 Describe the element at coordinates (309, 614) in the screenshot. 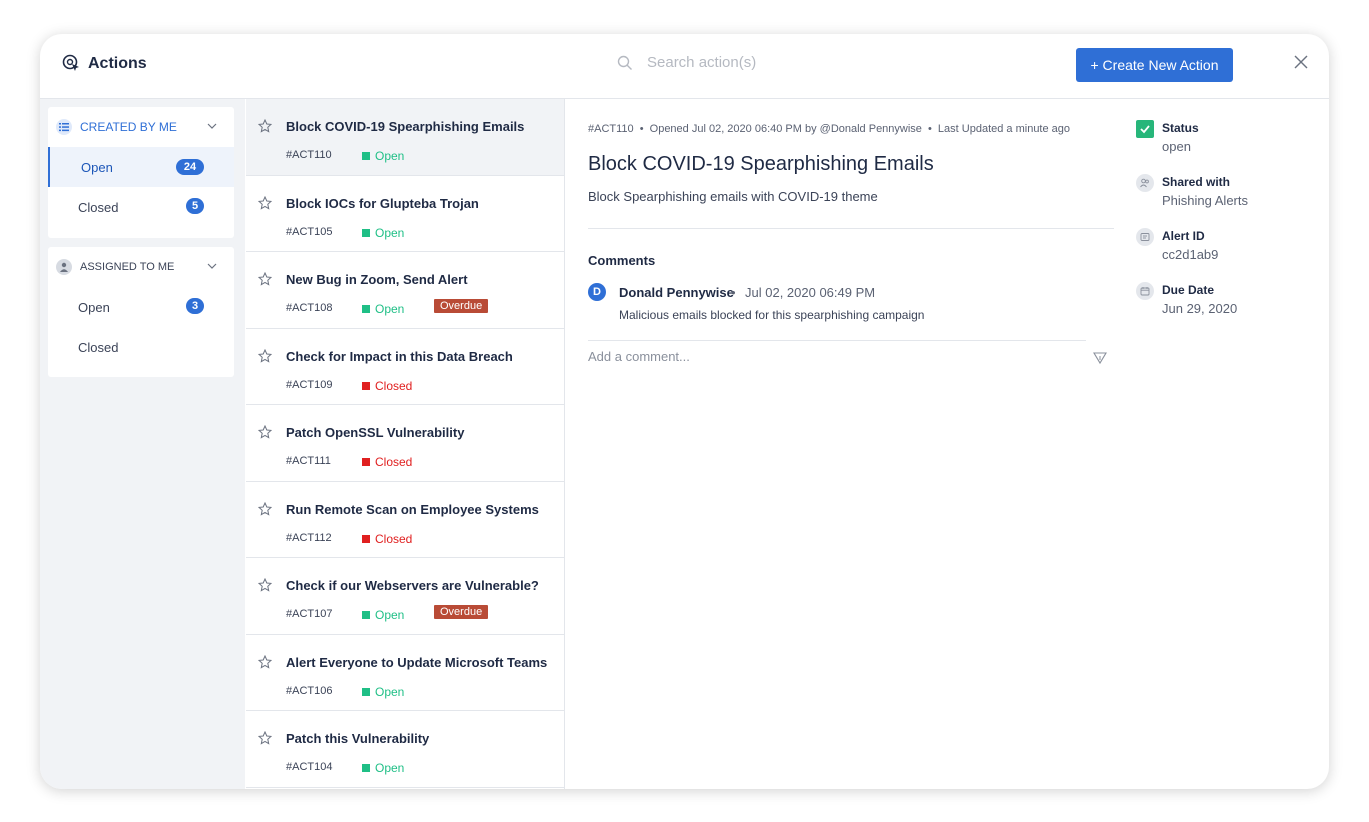

I see `action-id: #ACT107` at that location.